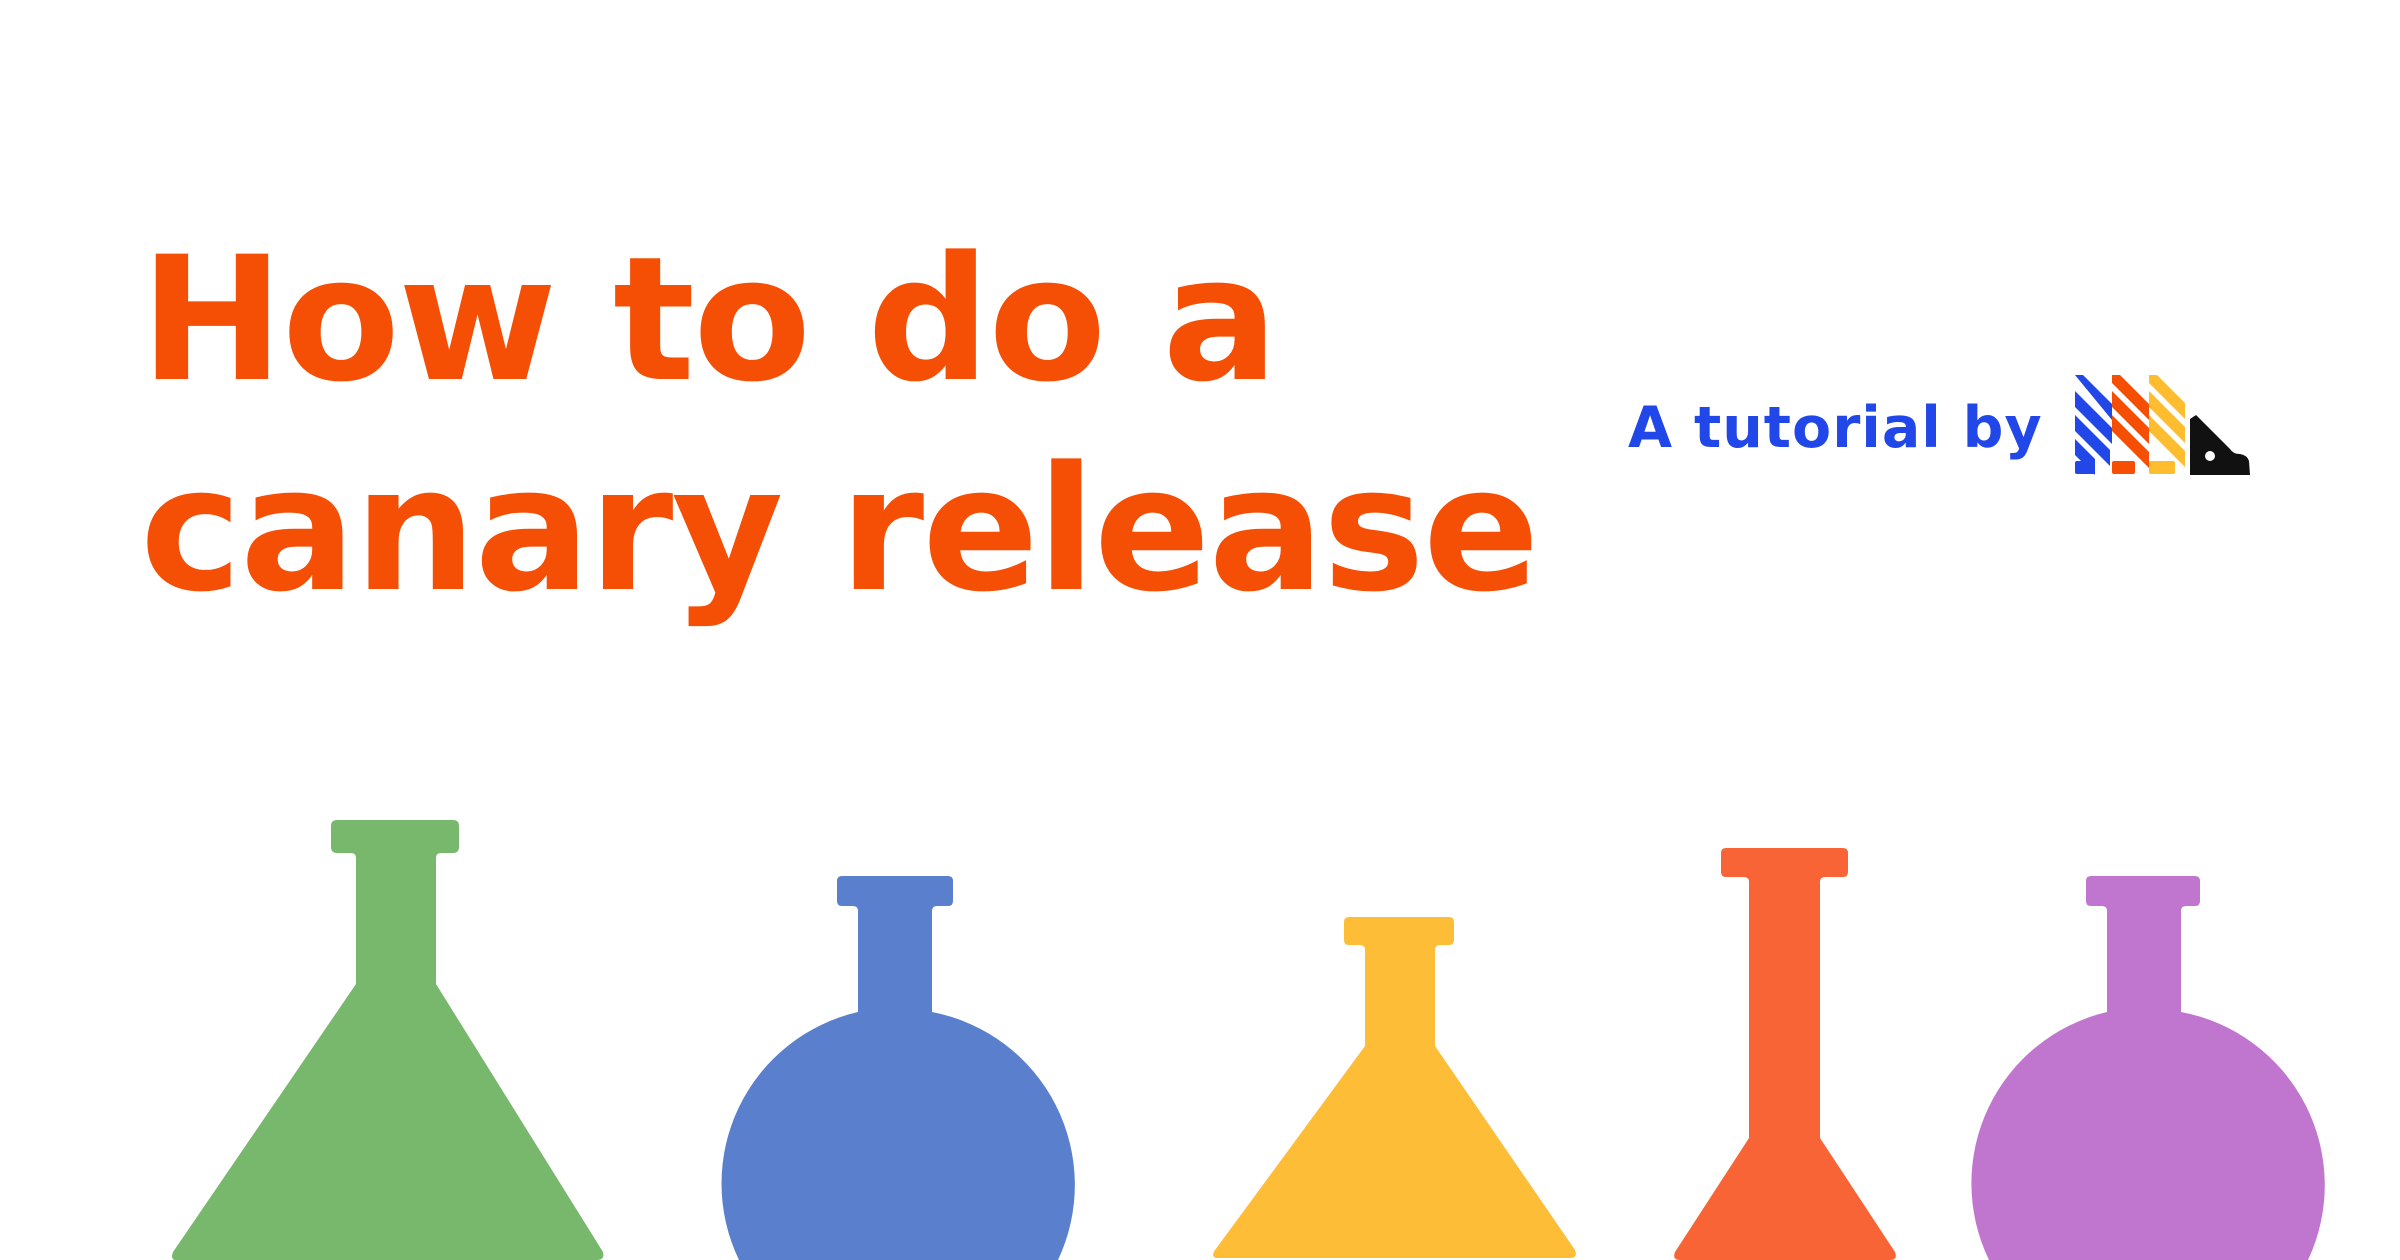  I want to click on green-flask-icon, so click(388, 1040).